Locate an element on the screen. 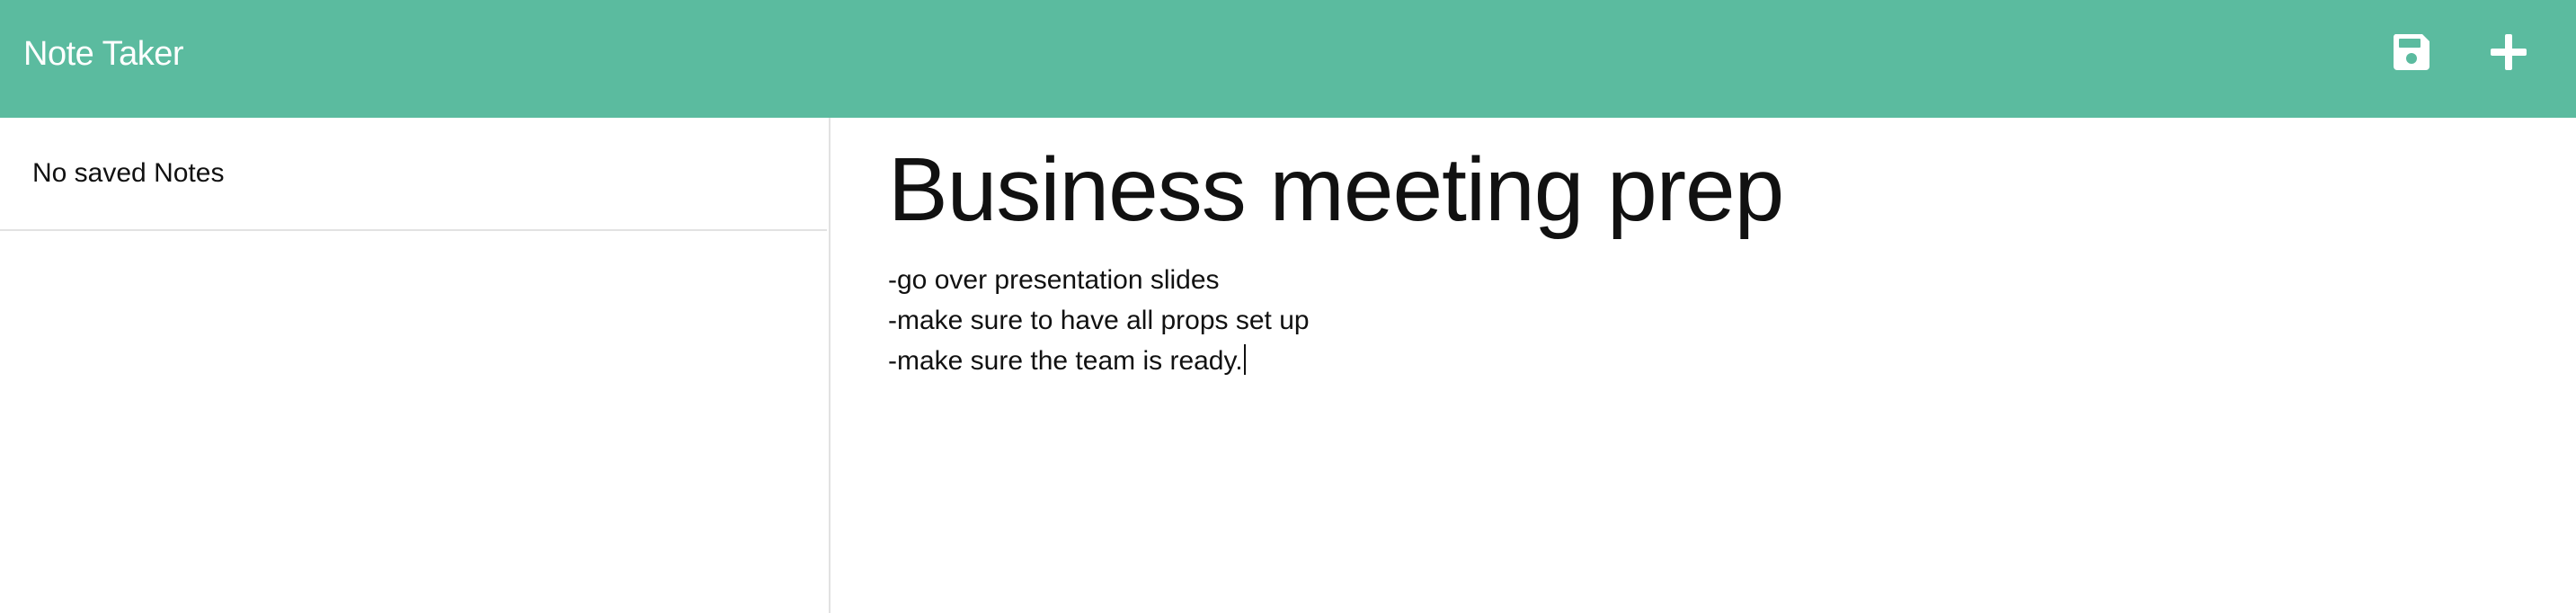 This screenshot has height=613, width=2576. note-line-text: -make sure the team is ready. is located at coordinates (1065, 361).